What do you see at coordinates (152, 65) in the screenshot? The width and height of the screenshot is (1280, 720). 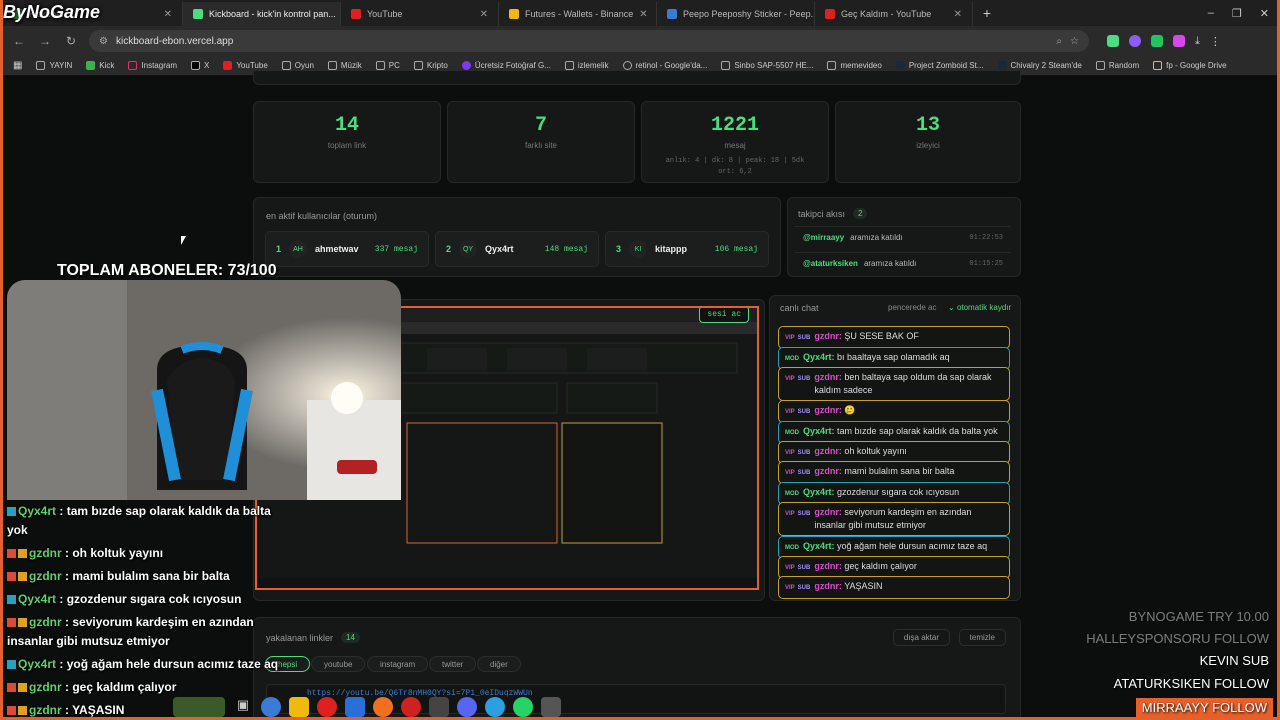 I see `bookmark: Instagram` at bounding box center [152, 65].